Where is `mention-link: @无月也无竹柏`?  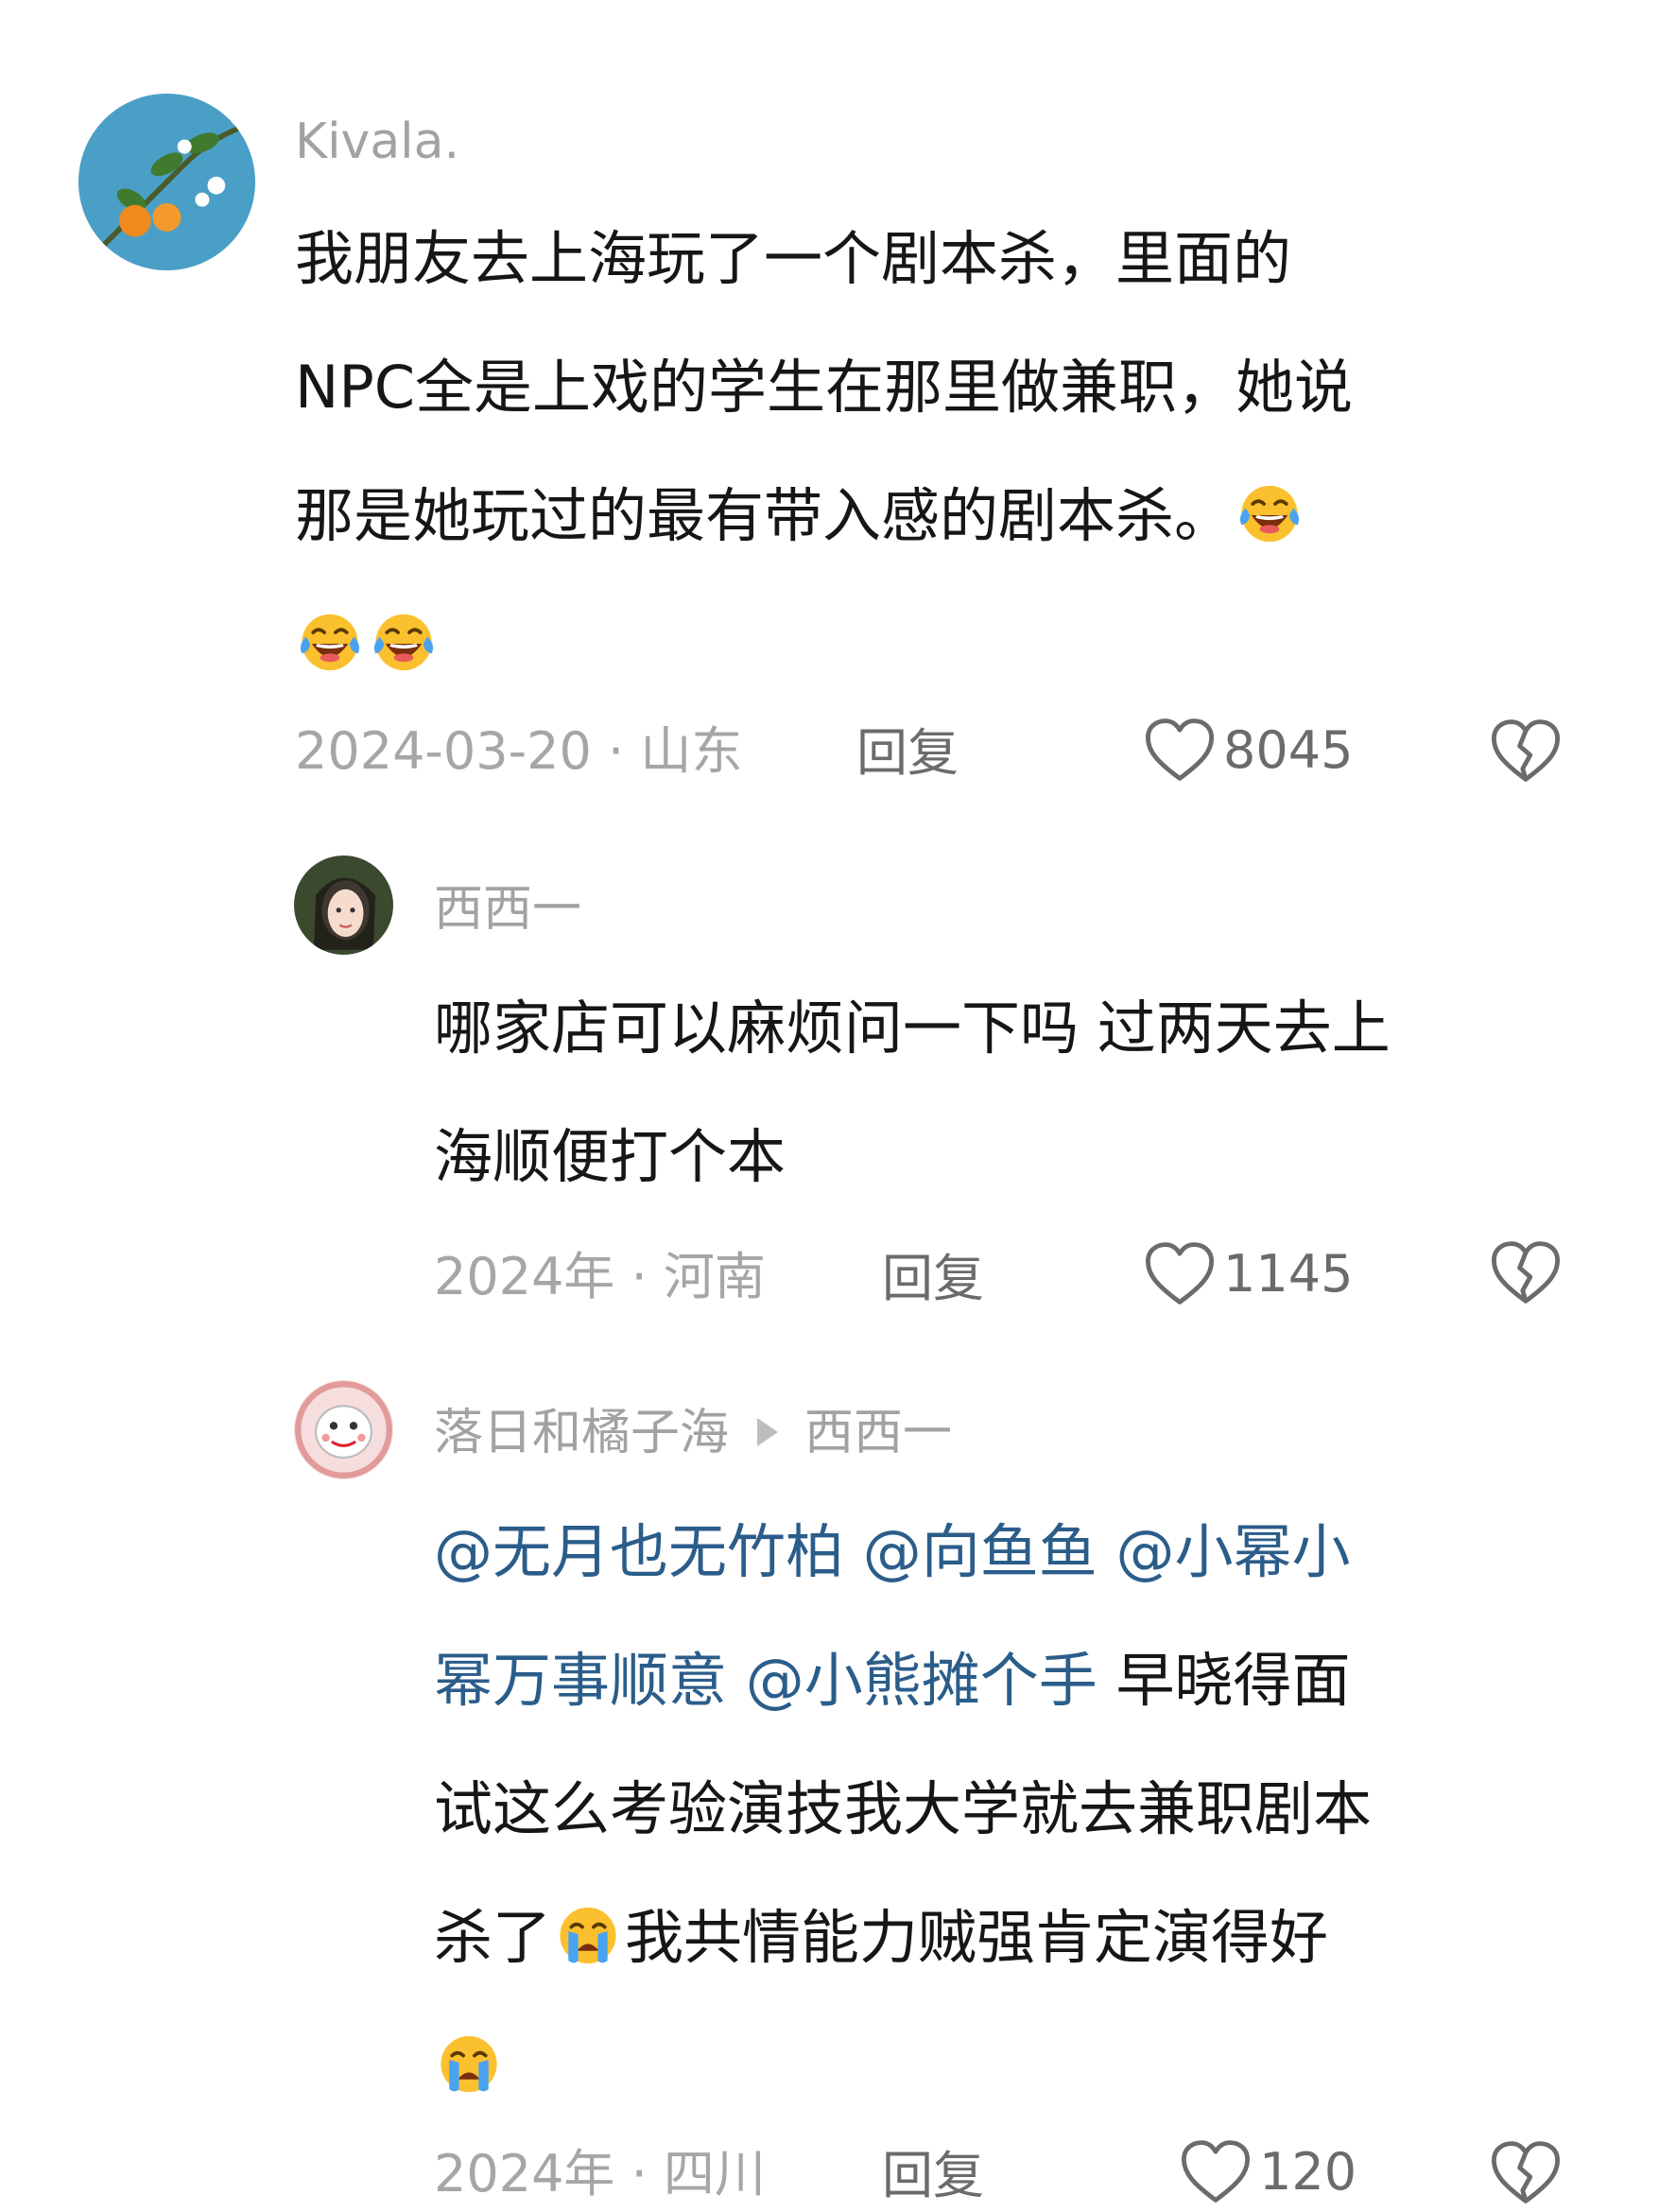 mention-link: @无月也无竹柏 is located at coordinates (639, 1551).